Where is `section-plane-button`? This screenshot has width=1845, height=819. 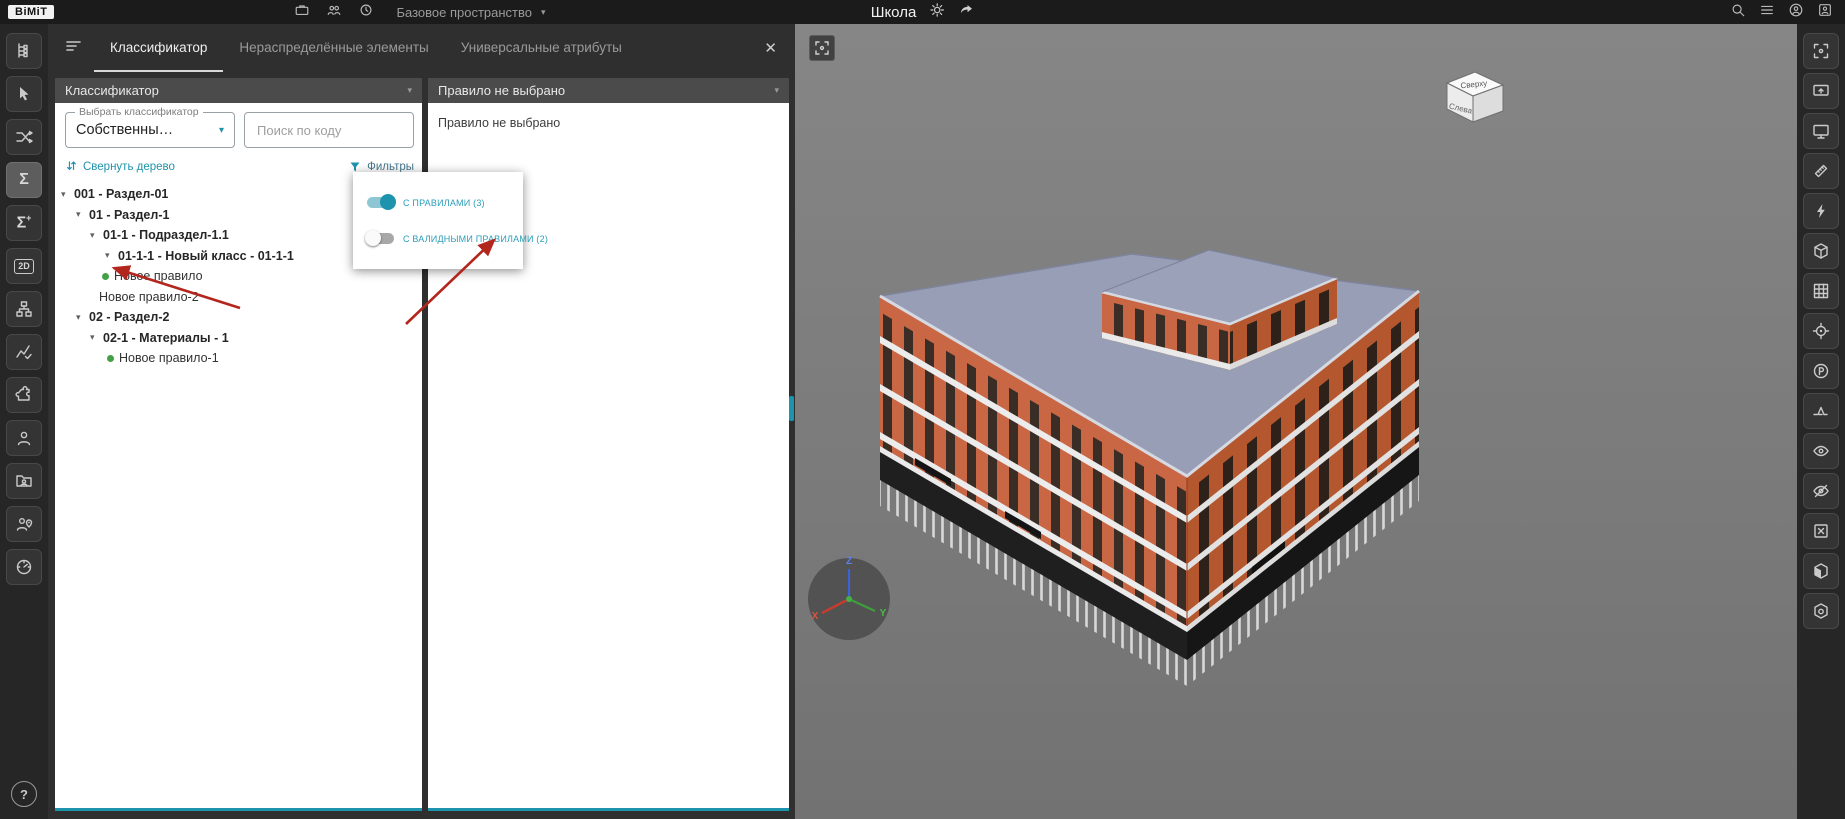
section-plane-button is located at coordinates (1821, 411).